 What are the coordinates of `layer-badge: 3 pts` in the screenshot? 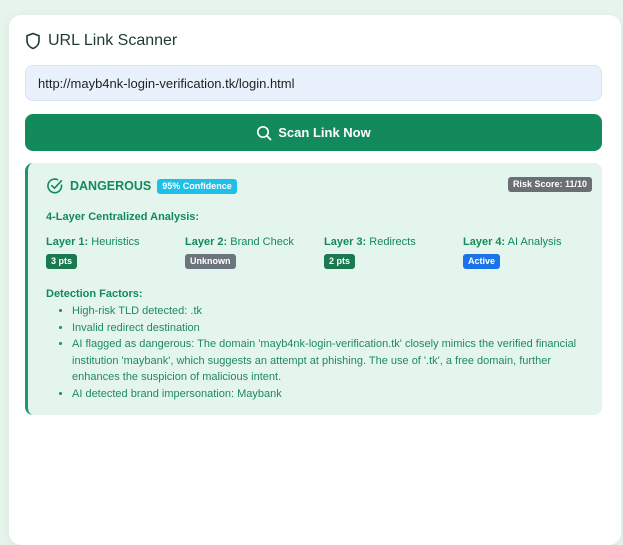 It's located at (62, 261).